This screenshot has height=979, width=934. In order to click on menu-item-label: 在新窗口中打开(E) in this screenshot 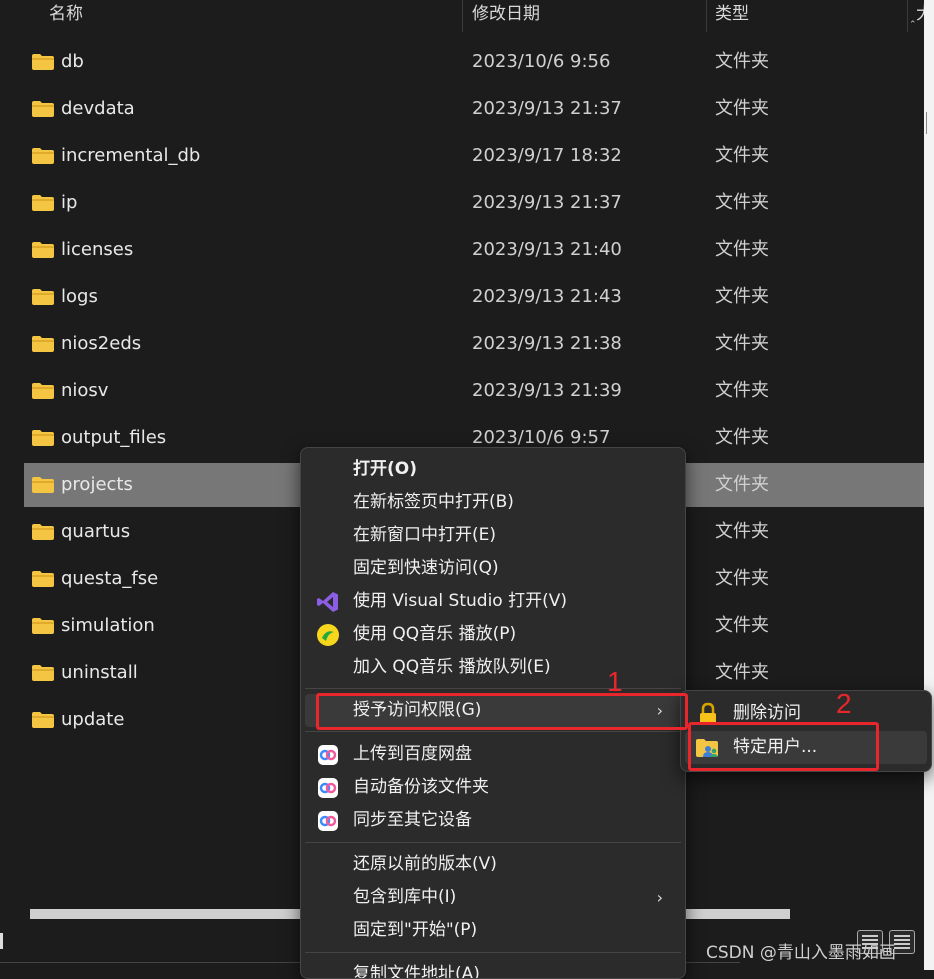, I will do `click(425, 535)`.